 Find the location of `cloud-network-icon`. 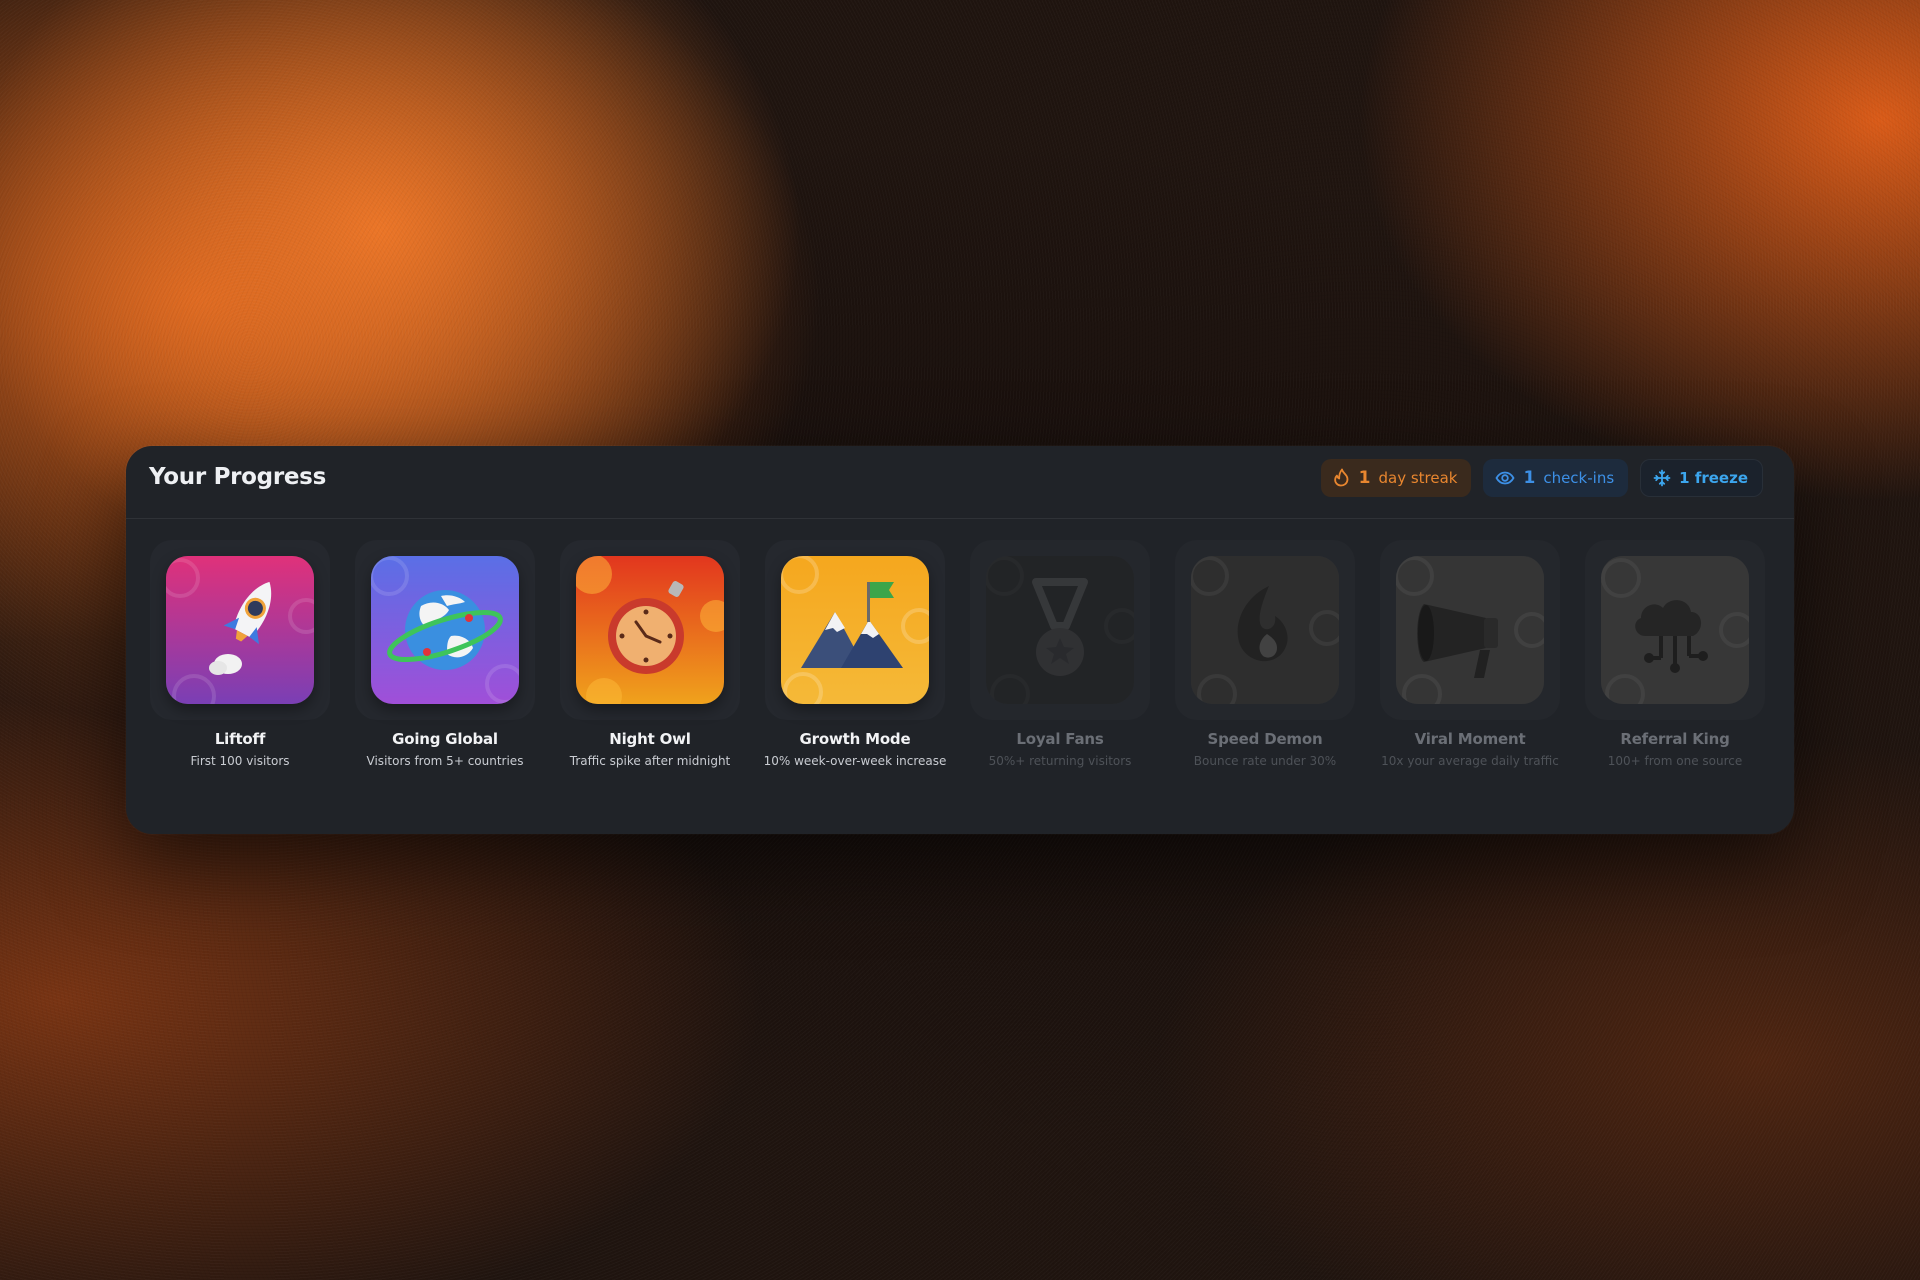

cloud-network-icon is located at coordinates (1675, 630).